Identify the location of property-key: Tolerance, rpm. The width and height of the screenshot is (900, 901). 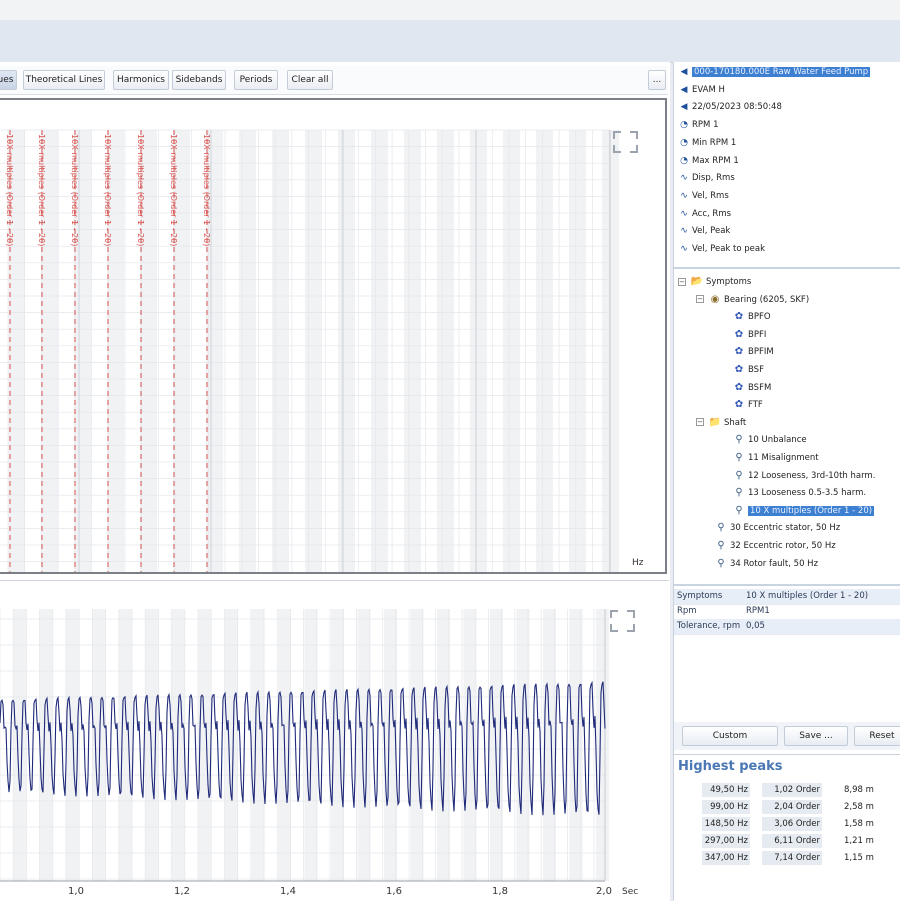
(709, 626).